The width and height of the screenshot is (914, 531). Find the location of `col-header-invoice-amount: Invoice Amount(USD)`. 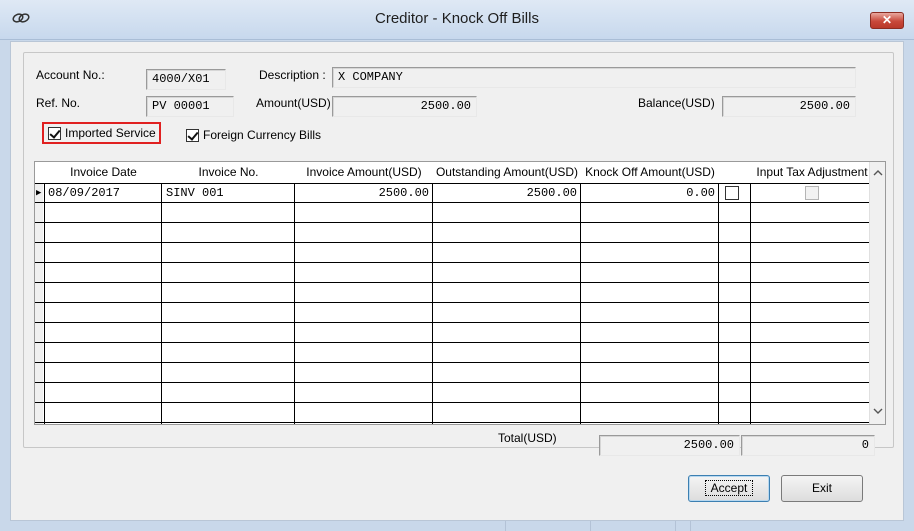

col-header-invoice-amount: Invoice Amount(USD) is located at coordinates (364, 172).